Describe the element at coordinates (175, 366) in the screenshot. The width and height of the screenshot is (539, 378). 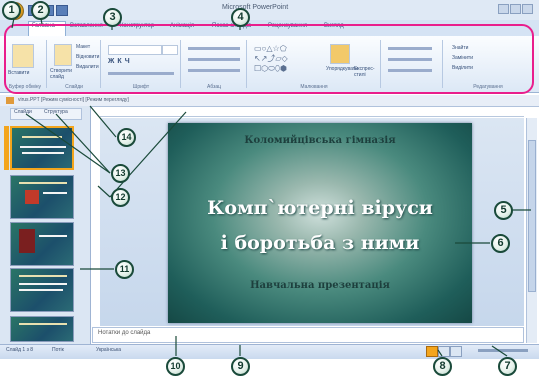
I see `callout-10: 10` at that location.